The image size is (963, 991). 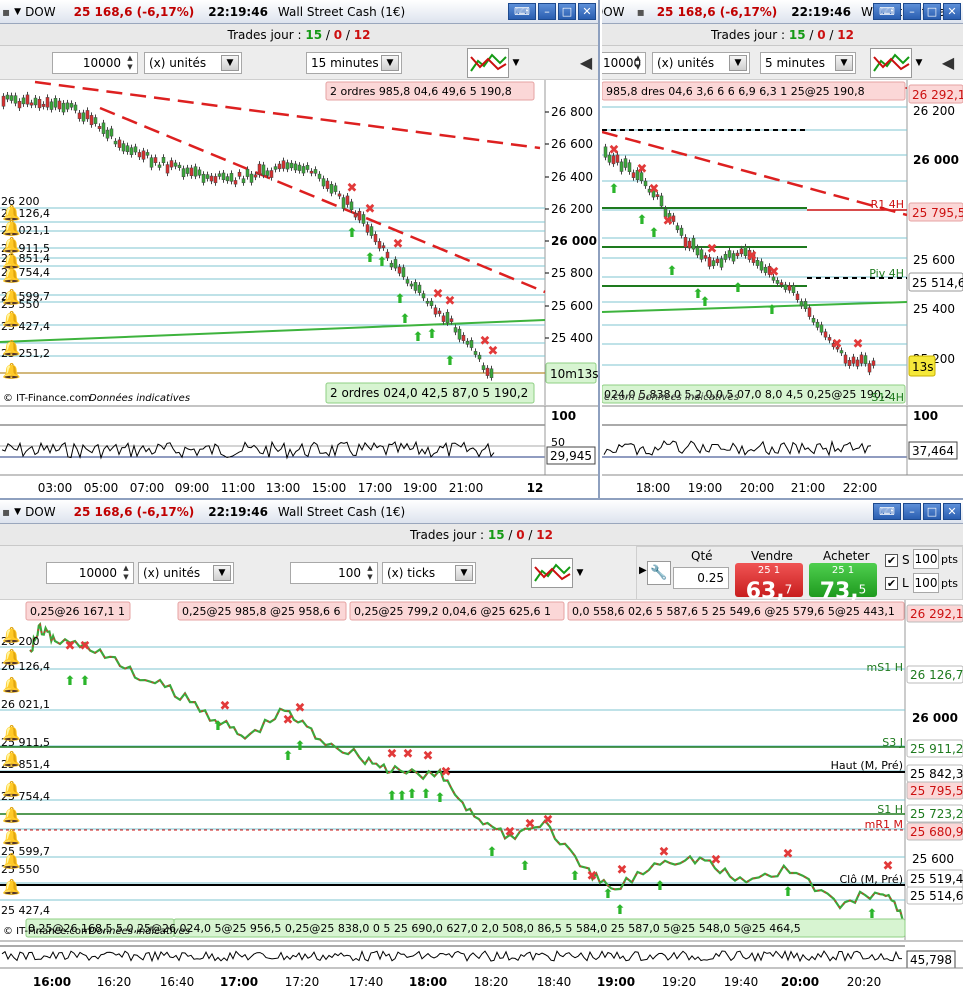 I want to click on pivot-label: R1 4H, so click(x=887, y=204).